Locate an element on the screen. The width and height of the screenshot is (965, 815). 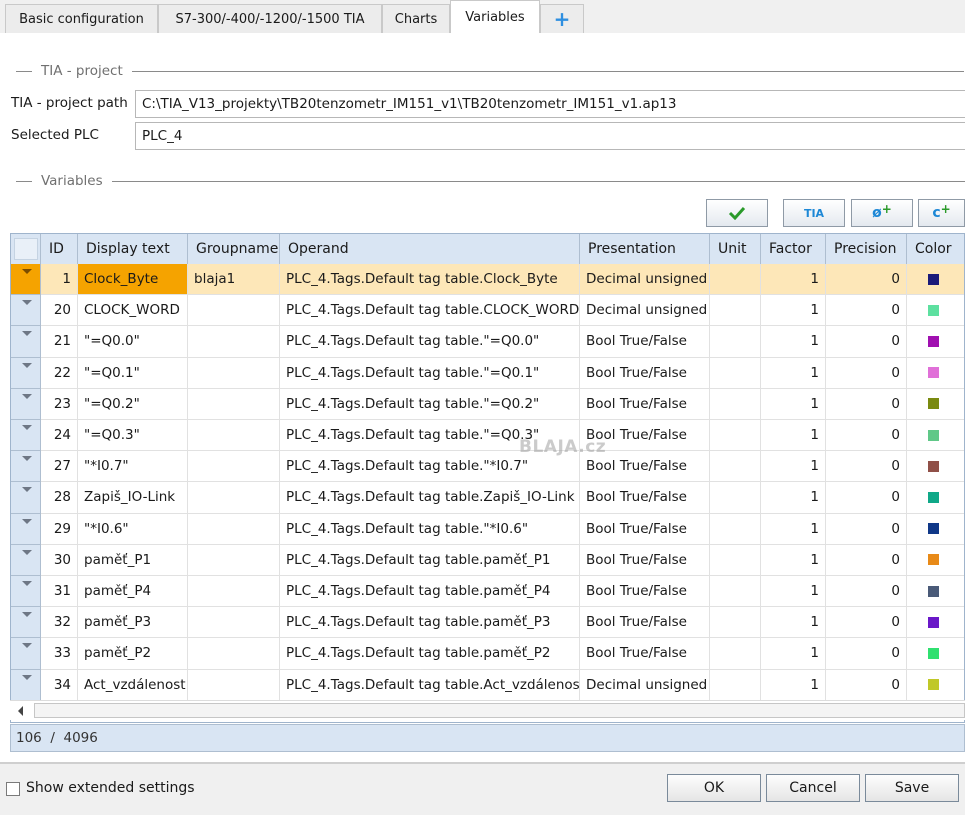
copy-variables-button: c + is located at coordinates (941, 213).